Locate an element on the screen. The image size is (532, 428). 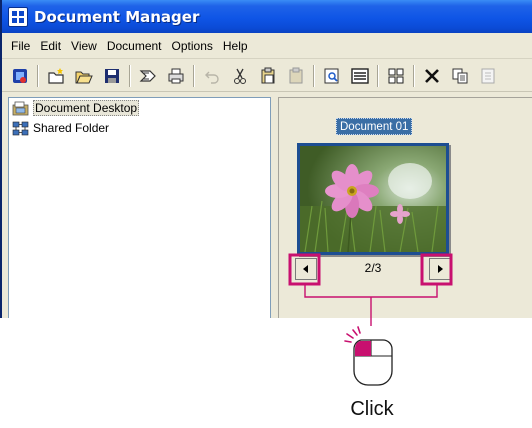
menu-file: File is located at coordinates (20, 46).